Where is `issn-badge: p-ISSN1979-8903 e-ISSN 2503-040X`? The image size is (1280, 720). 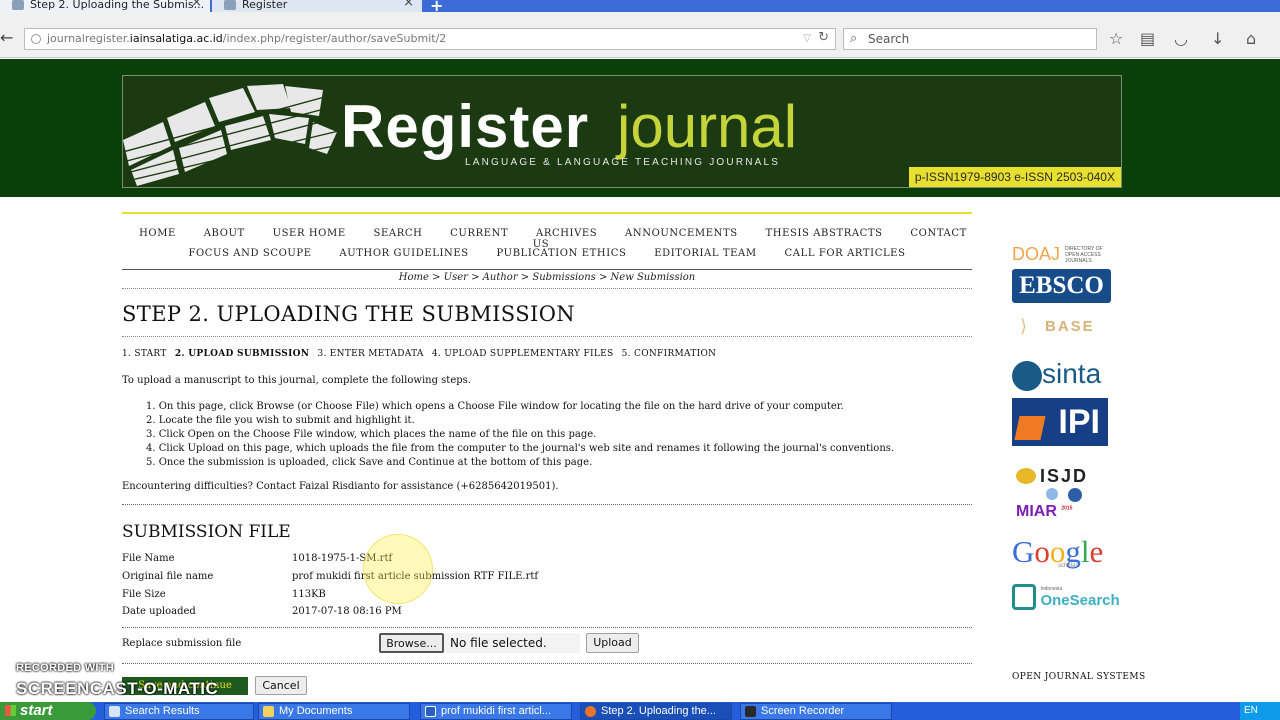
issn-badge: p-ISSN1979-8903 e-ISSN 2503-040X is located at coordinates (1014, 177).